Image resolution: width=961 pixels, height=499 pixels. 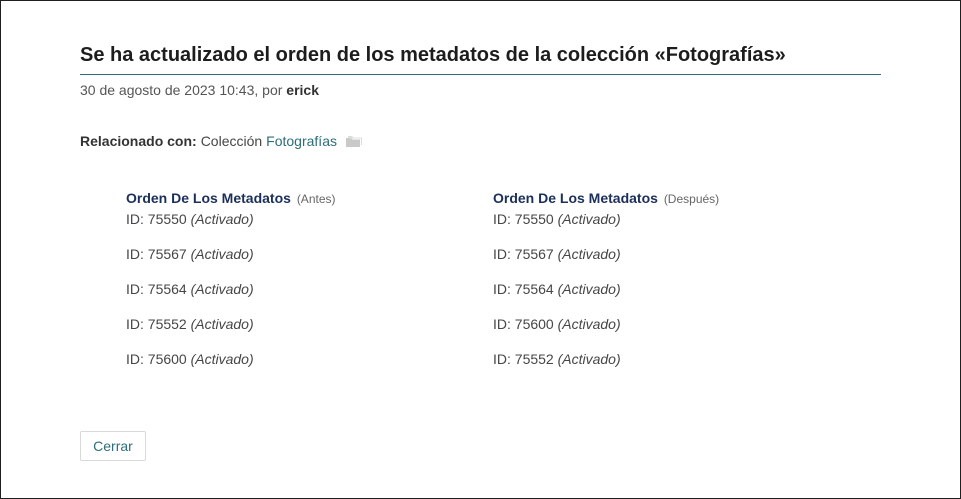 I want to click on after-qualifier: (Después), so click(x=691, y=199).